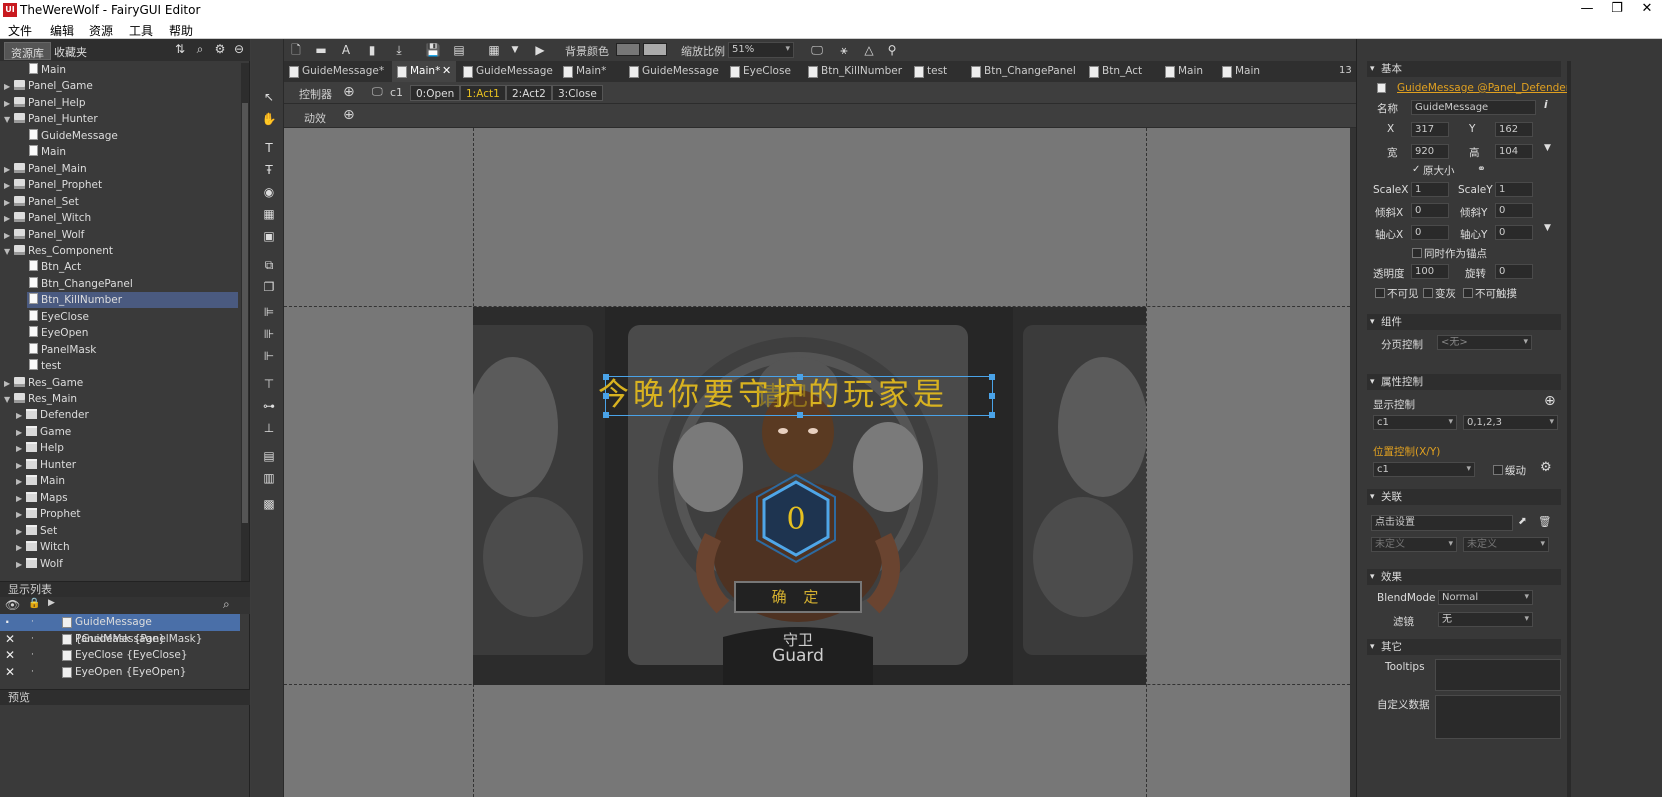 The image size is (1662, 797). What do you see at coordinates (121, 383) in the screenshot?
I see `tree-item-package: ▶ Res_Game` at bounding box center [121, 383].